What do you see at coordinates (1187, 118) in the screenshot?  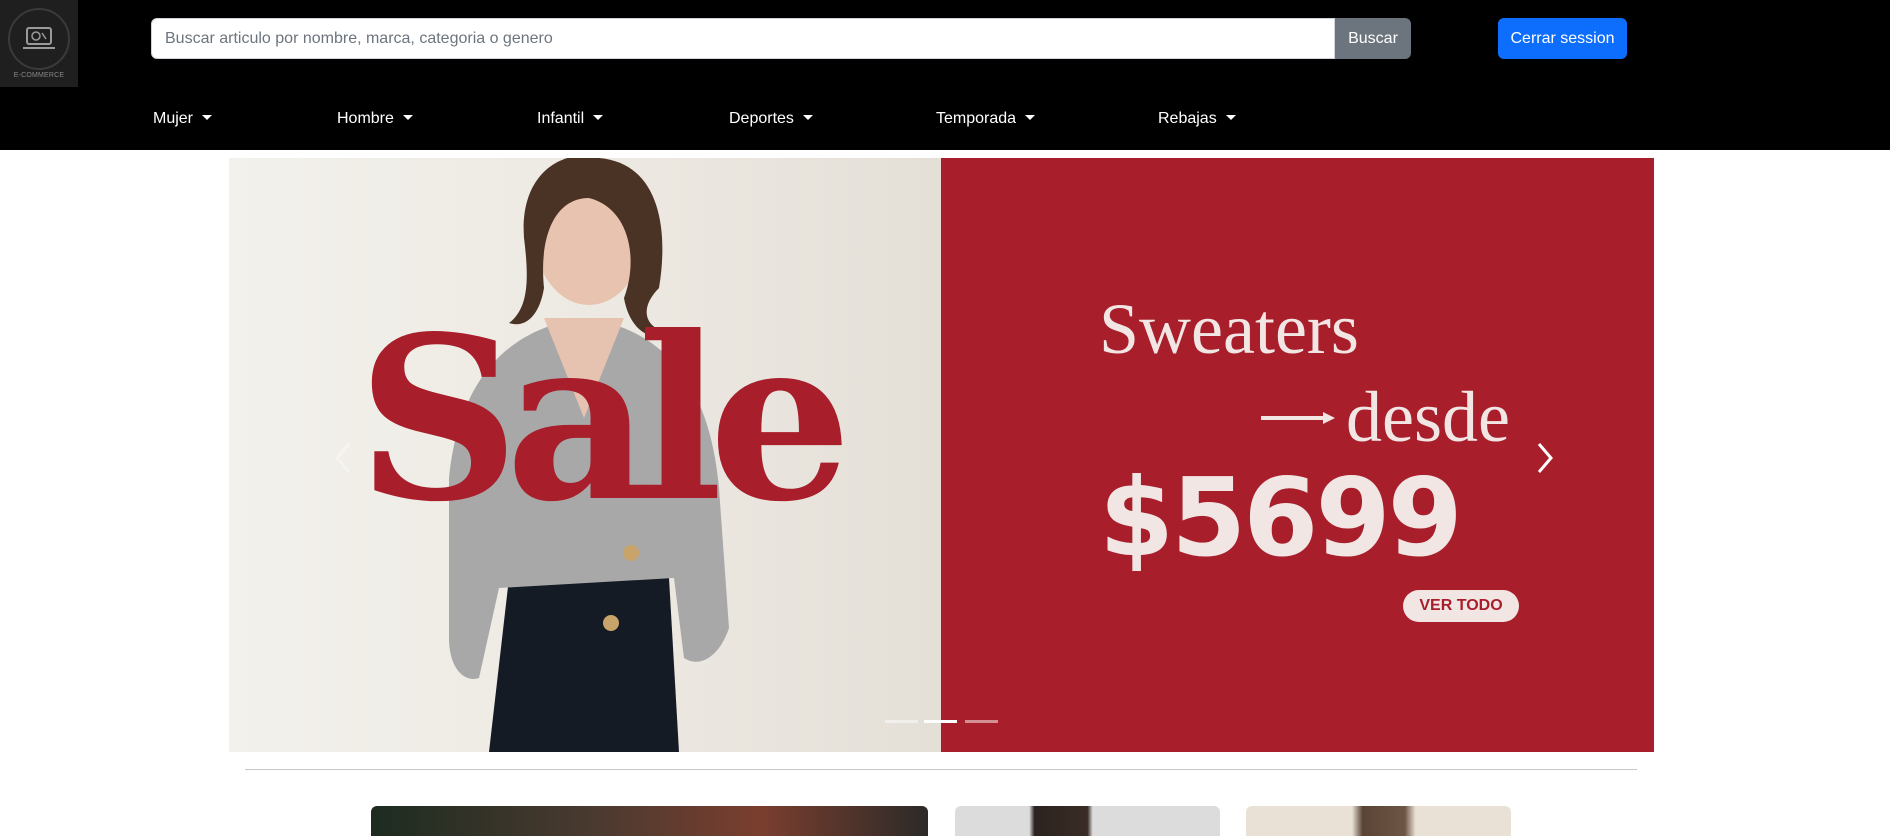 I see `nav-item-label: Rebajas` at bounding box center [1187, 118].